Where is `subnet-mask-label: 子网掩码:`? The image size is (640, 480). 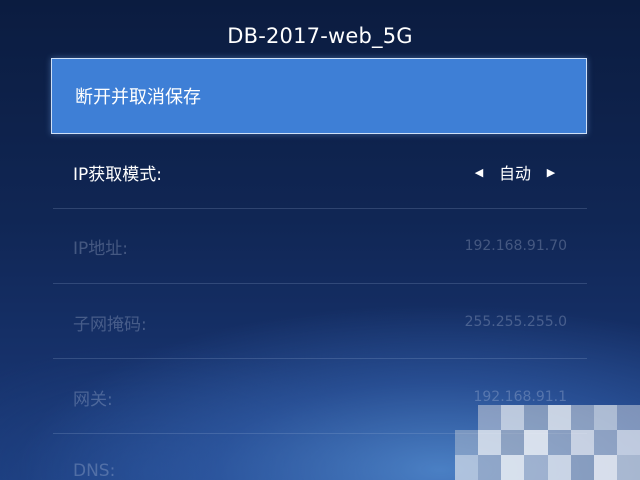
subnet-mask-label: 子网掩码: is located at coordinates (110, 324).